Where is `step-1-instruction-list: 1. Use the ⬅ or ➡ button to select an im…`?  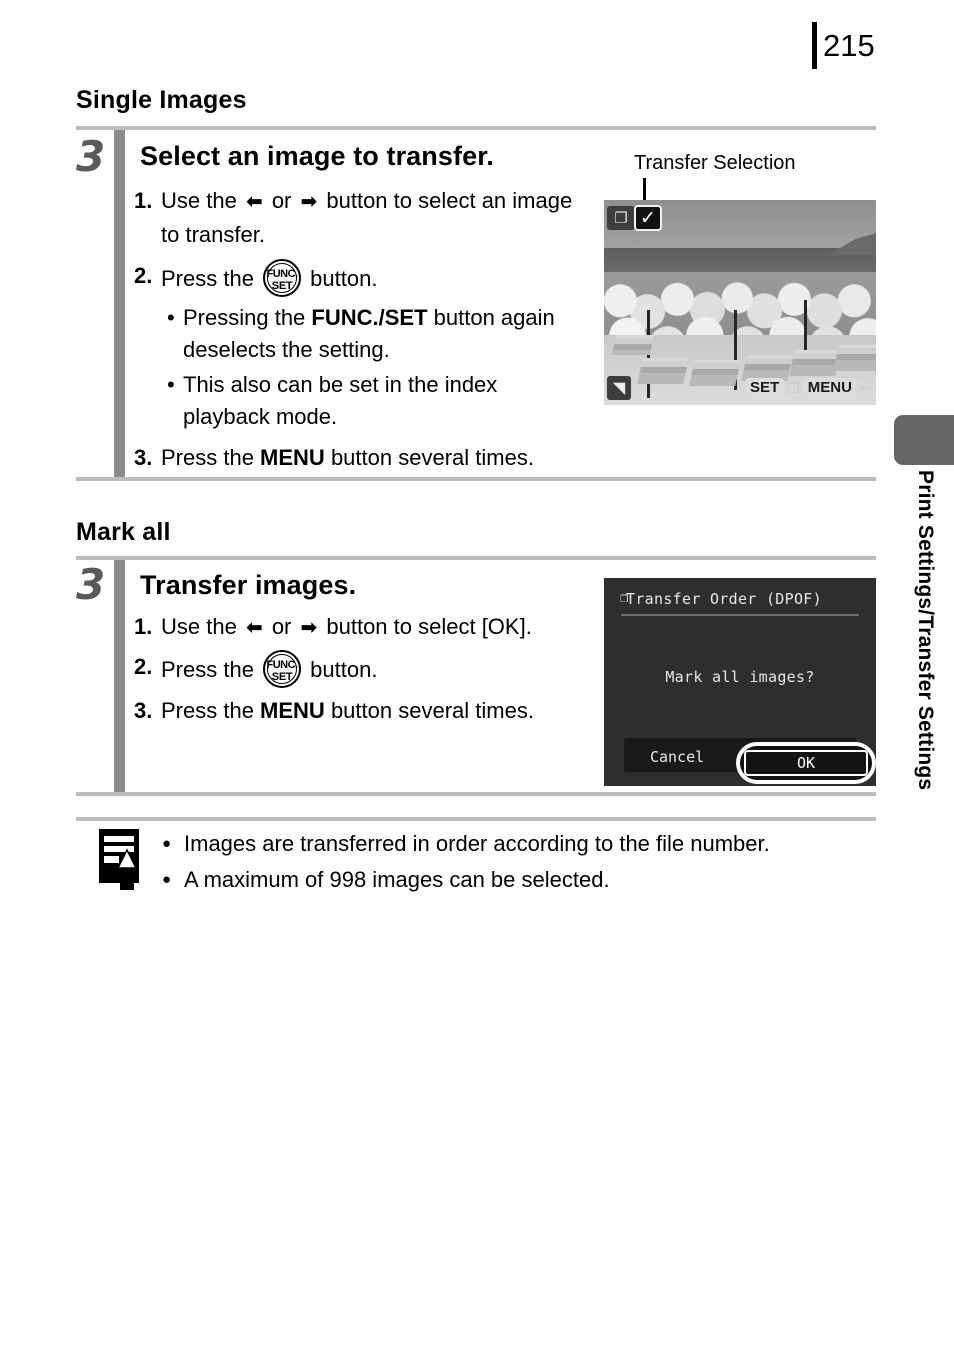
step-1-instruction-list: 1. Use the ⬅ or ➡ button to select an im… is located at coordinates (359, 331).